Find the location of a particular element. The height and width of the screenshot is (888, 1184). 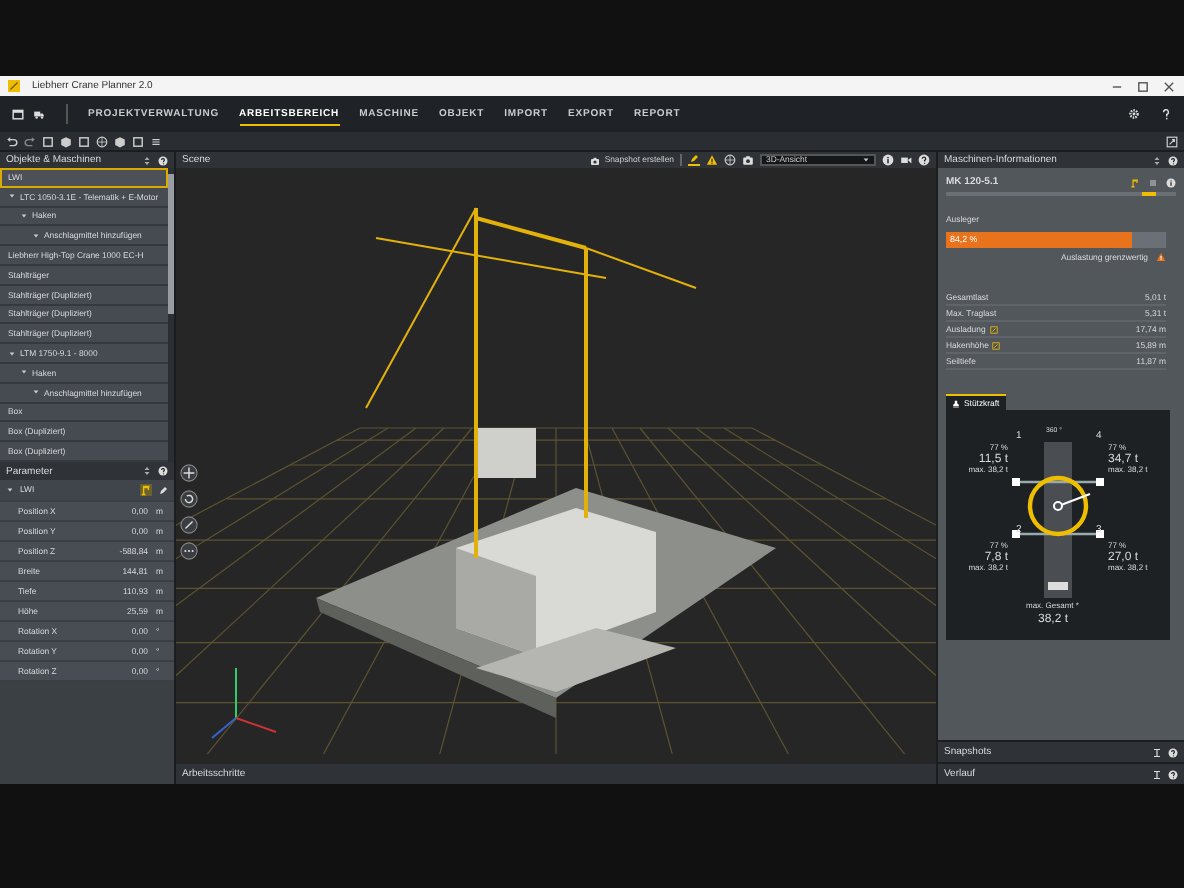

settings-icon is located at coordinates (1134, 114).